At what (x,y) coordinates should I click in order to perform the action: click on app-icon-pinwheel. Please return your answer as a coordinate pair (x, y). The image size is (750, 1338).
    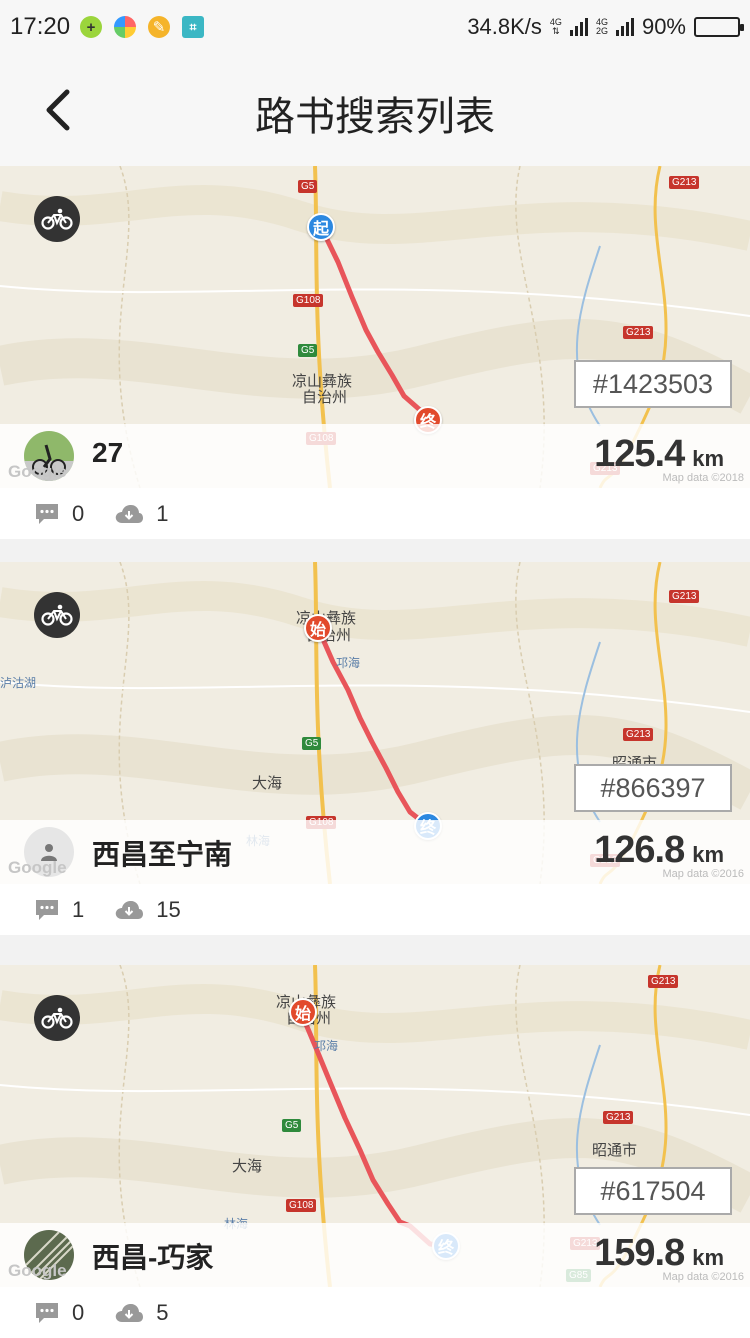
    Looking at the image, I should click on (125, 27).